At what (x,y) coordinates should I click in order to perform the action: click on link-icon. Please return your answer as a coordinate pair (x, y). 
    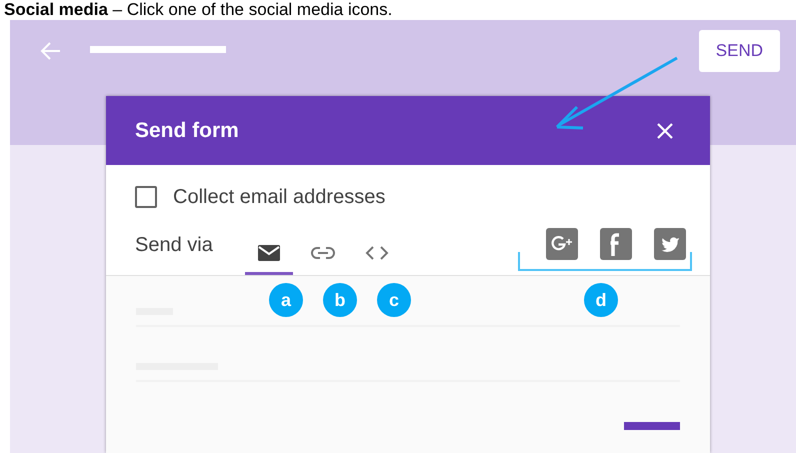
    Looking at the image, I should click on (323, 253).